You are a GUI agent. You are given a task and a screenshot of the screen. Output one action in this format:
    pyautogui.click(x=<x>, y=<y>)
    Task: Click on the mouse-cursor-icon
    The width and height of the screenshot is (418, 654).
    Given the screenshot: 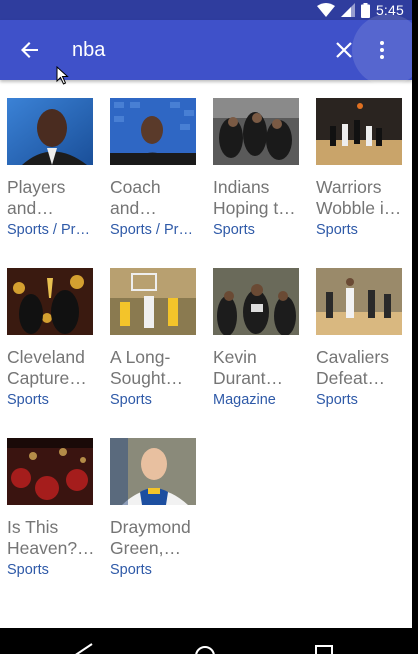 What is the action you would take?
    pyautogui.click(x=62, y=75)
    